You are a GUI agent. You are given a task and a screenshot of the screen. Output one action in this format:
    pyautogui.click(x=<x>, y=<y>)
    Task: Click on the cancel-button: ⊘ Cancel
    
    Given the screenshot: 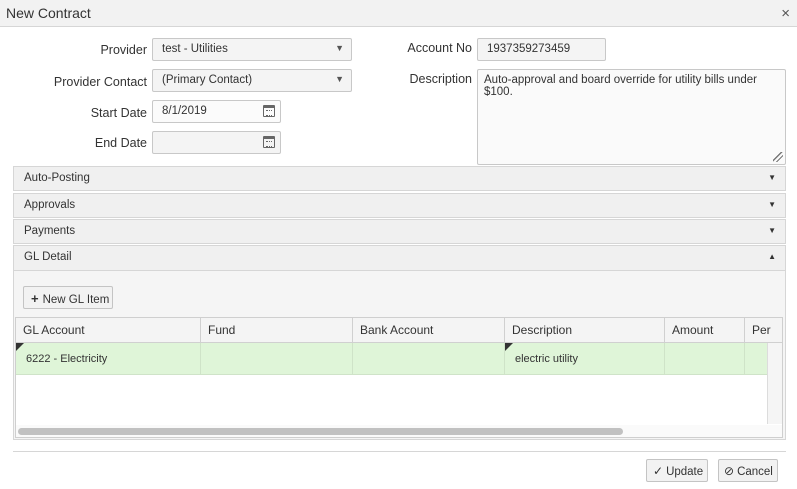 What is the action you would take?
    pyautogui.click(x=748, y=470)
    